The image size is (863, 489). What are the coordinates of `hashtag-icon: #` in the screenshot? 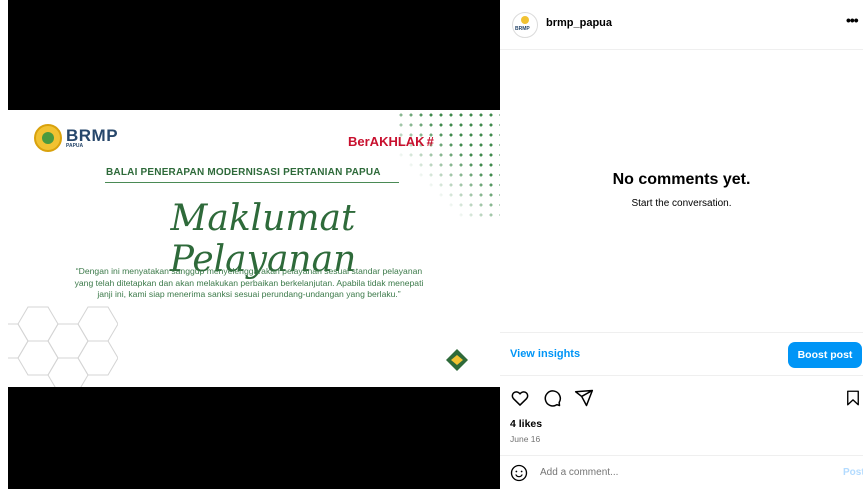 It's located at (430, 141).